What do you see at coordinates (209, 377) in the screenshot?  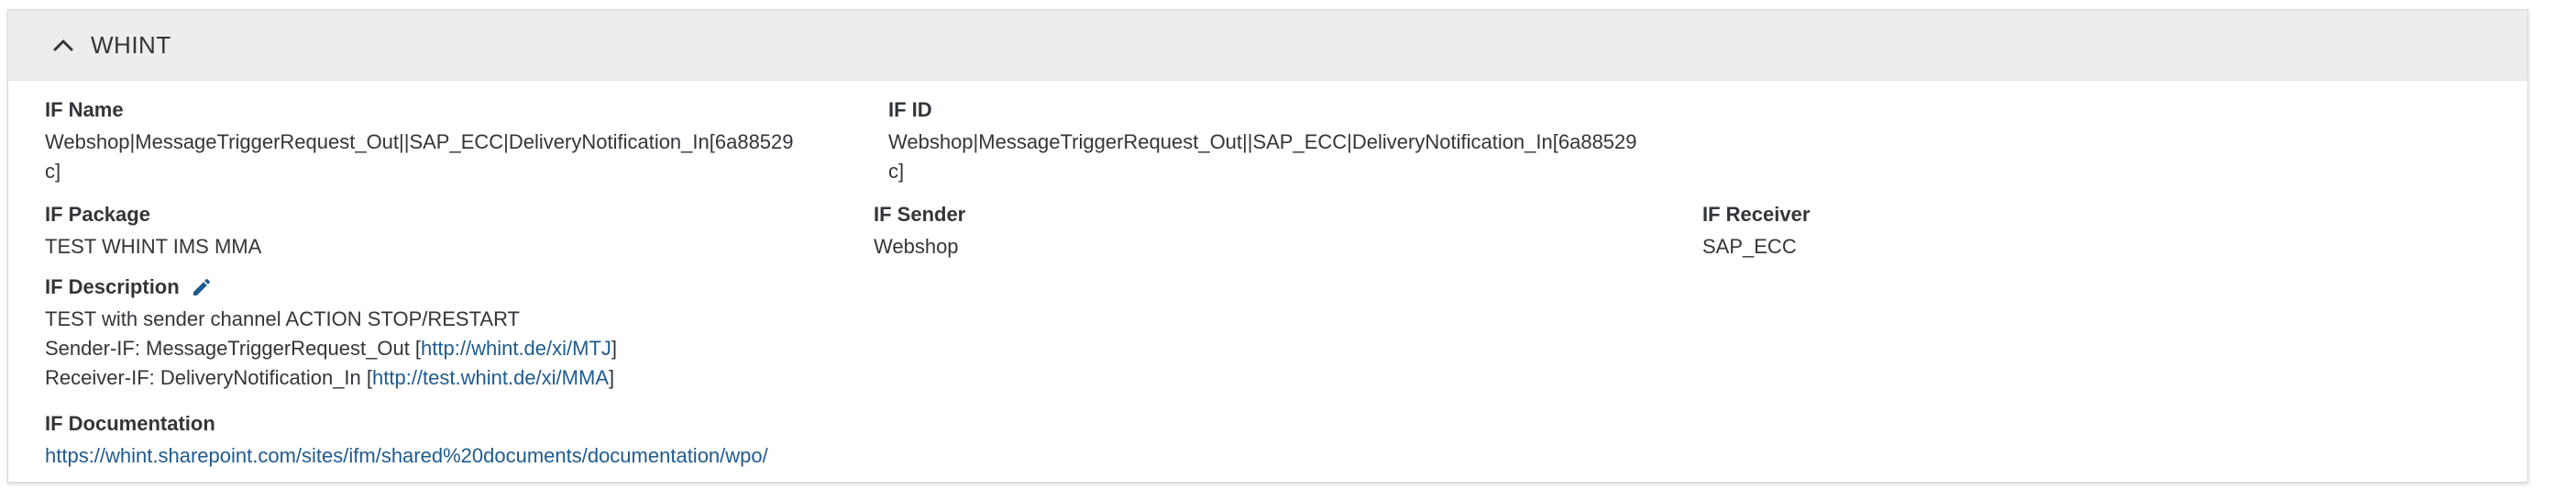 I see `if-description-receiver-text: Receiver-IF: DeliveryNotification_In [` at bounding box center [209, 377].